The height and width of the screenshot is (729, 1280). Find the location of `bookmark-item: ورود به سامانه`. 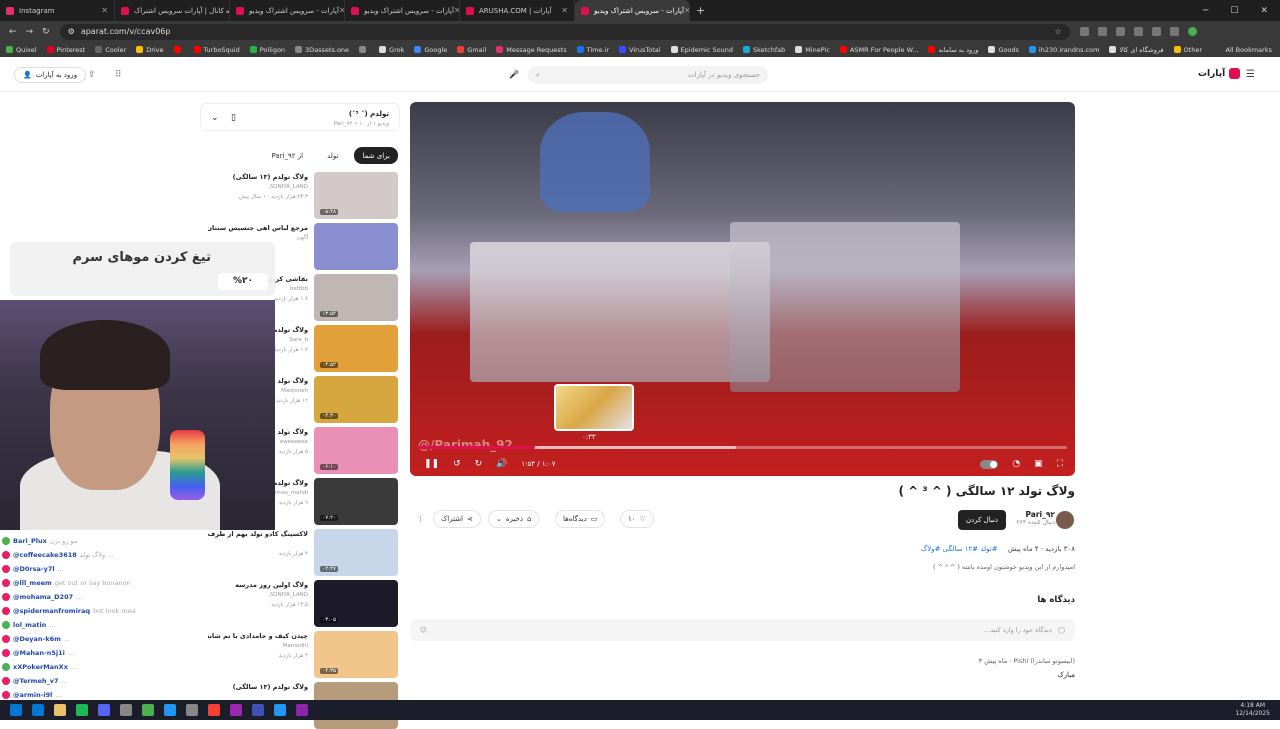

bookmark-item: ورود به سامانه is located at coordinates (953, 50).